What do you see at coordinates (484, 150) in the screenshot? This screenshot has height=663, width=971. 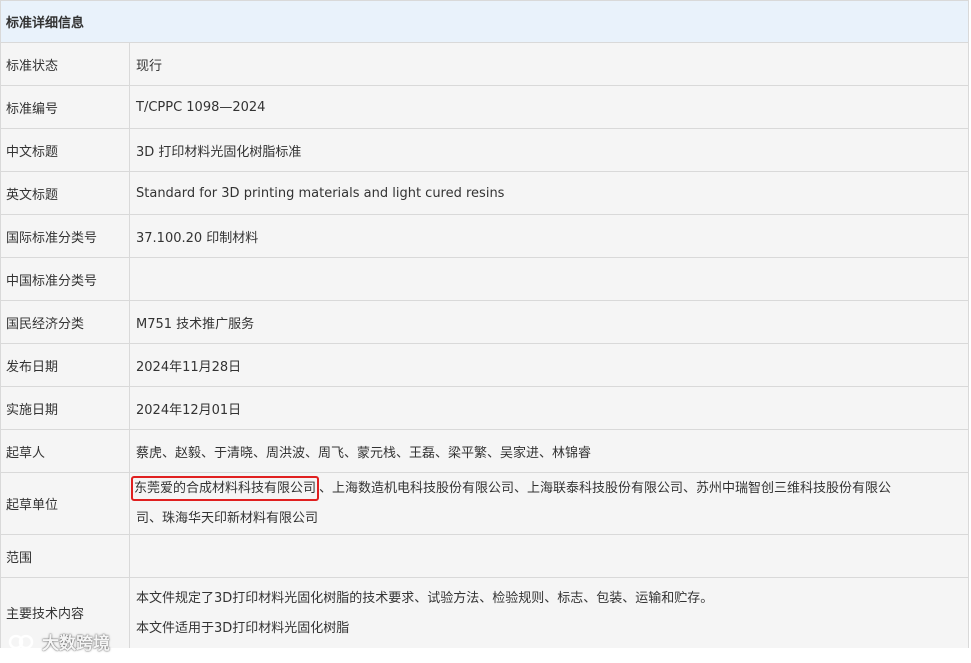 I see `table-row: 中文标题 3D 打印材料光固化树脂标准` at bounding box center [484, 150].